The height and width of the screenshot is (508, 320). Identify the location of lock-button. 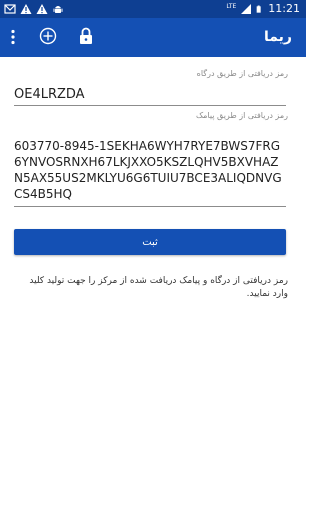
(86, 36).